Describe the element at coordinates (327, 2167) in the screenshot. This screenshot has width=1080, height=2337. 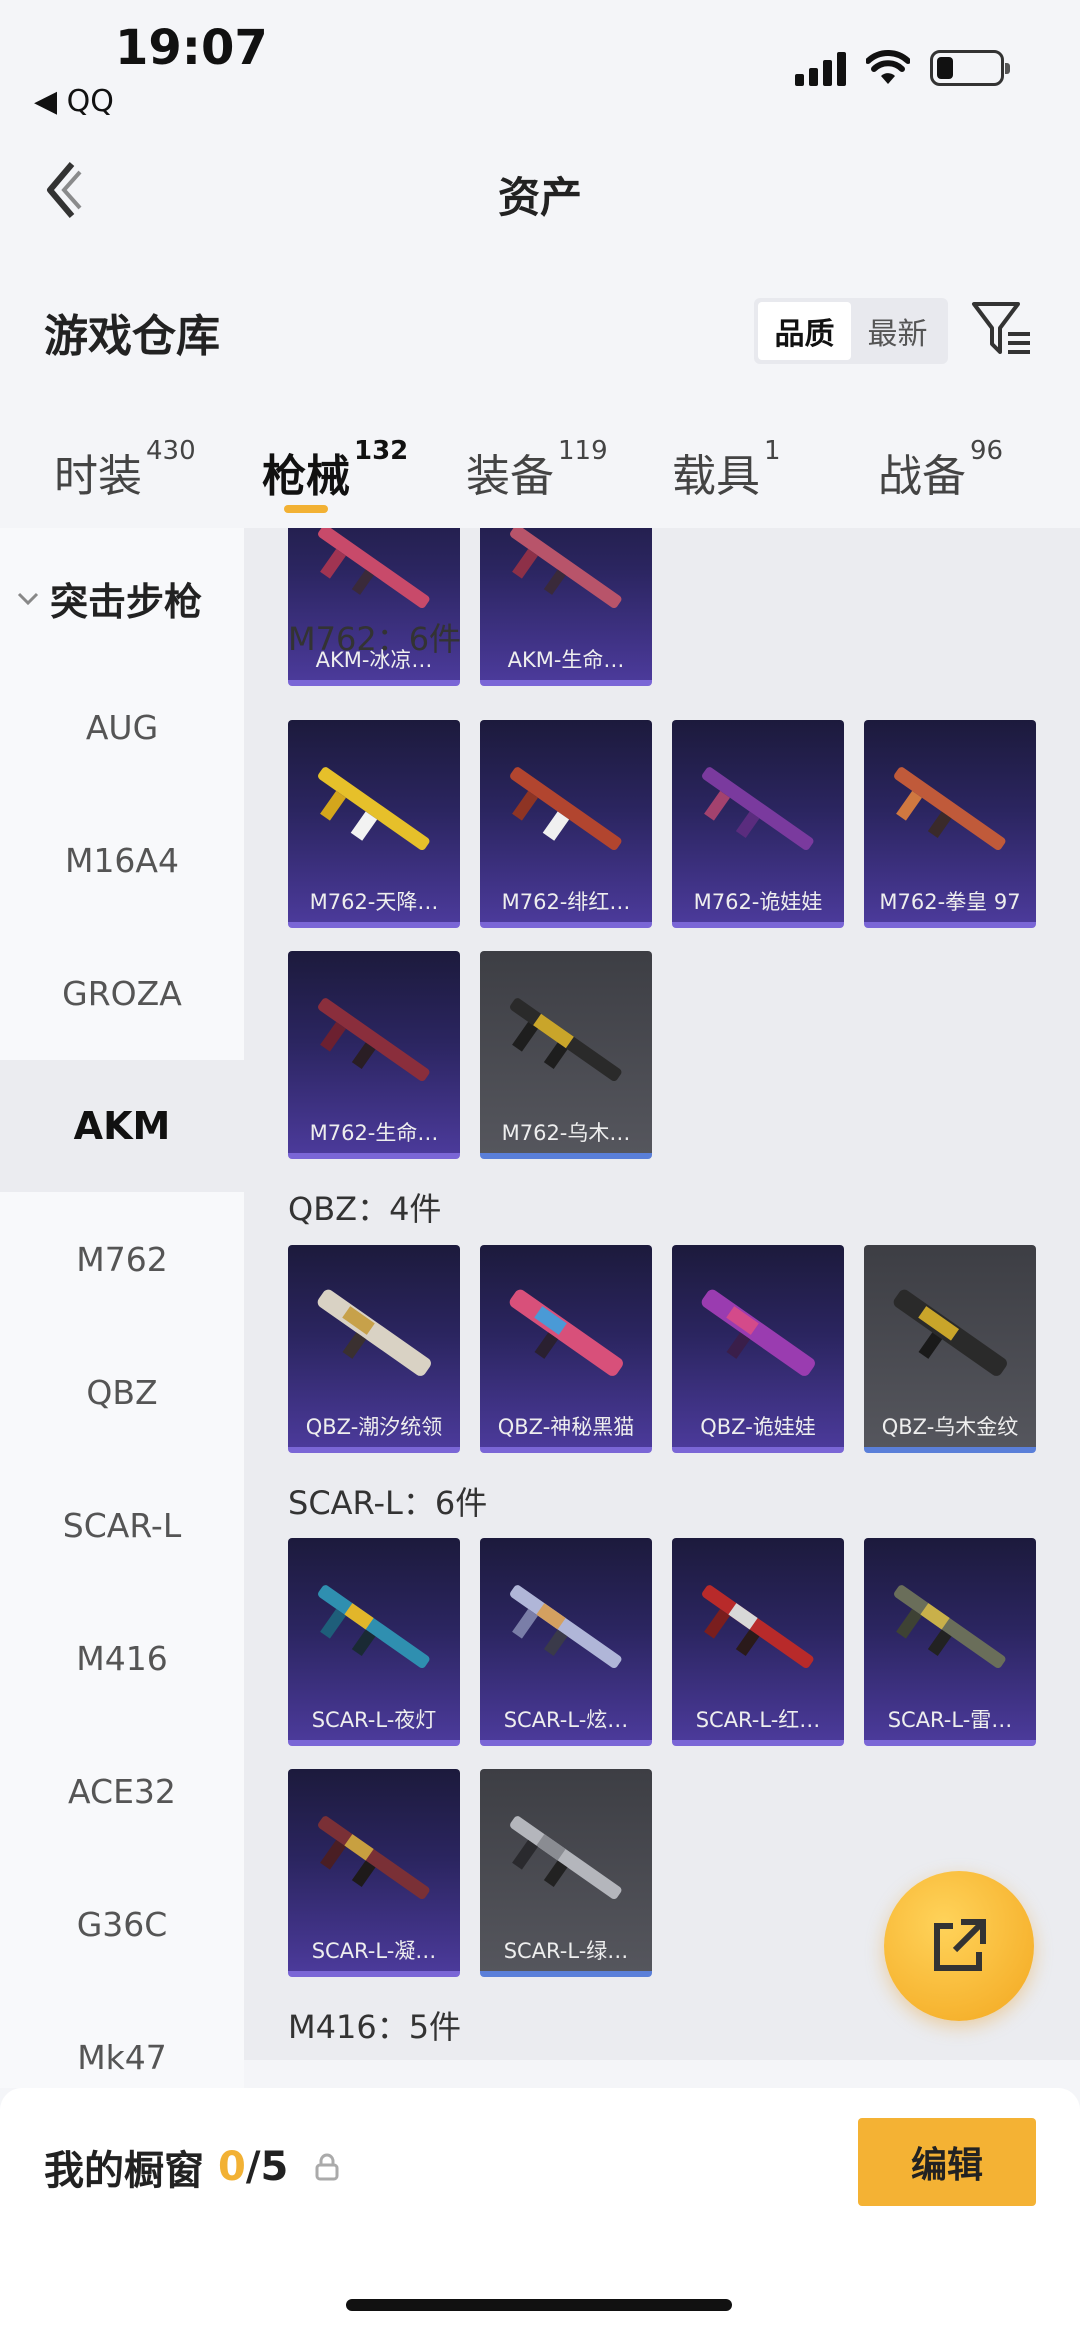
I see `lock-icon` at that location.